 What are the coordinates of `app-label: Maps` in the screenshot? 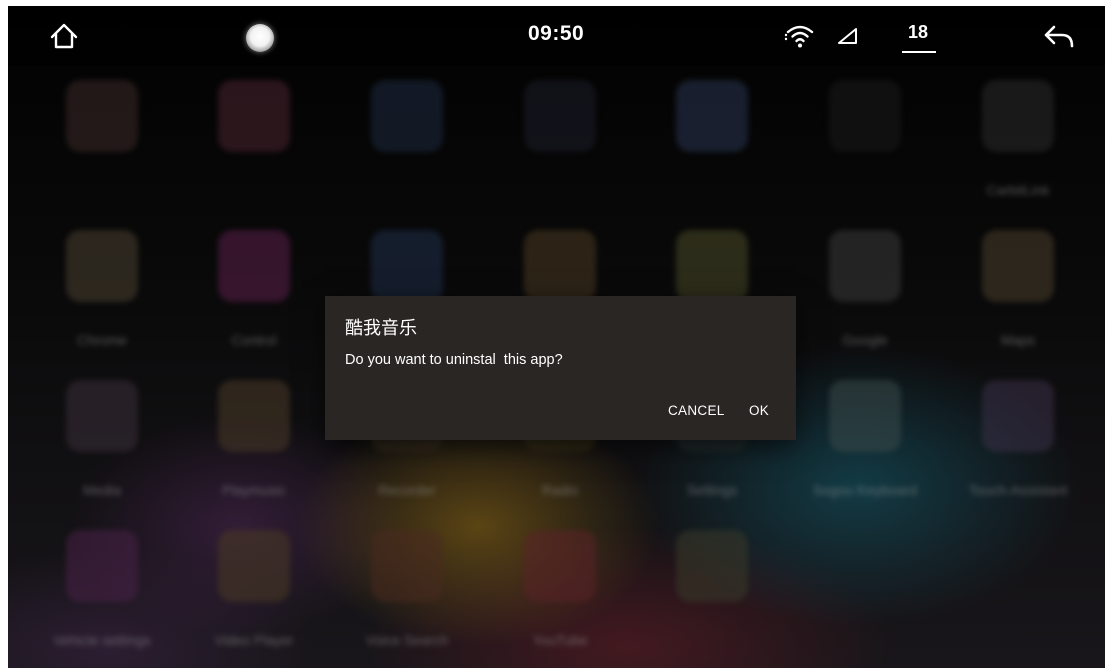 It's located at (1018, 340).